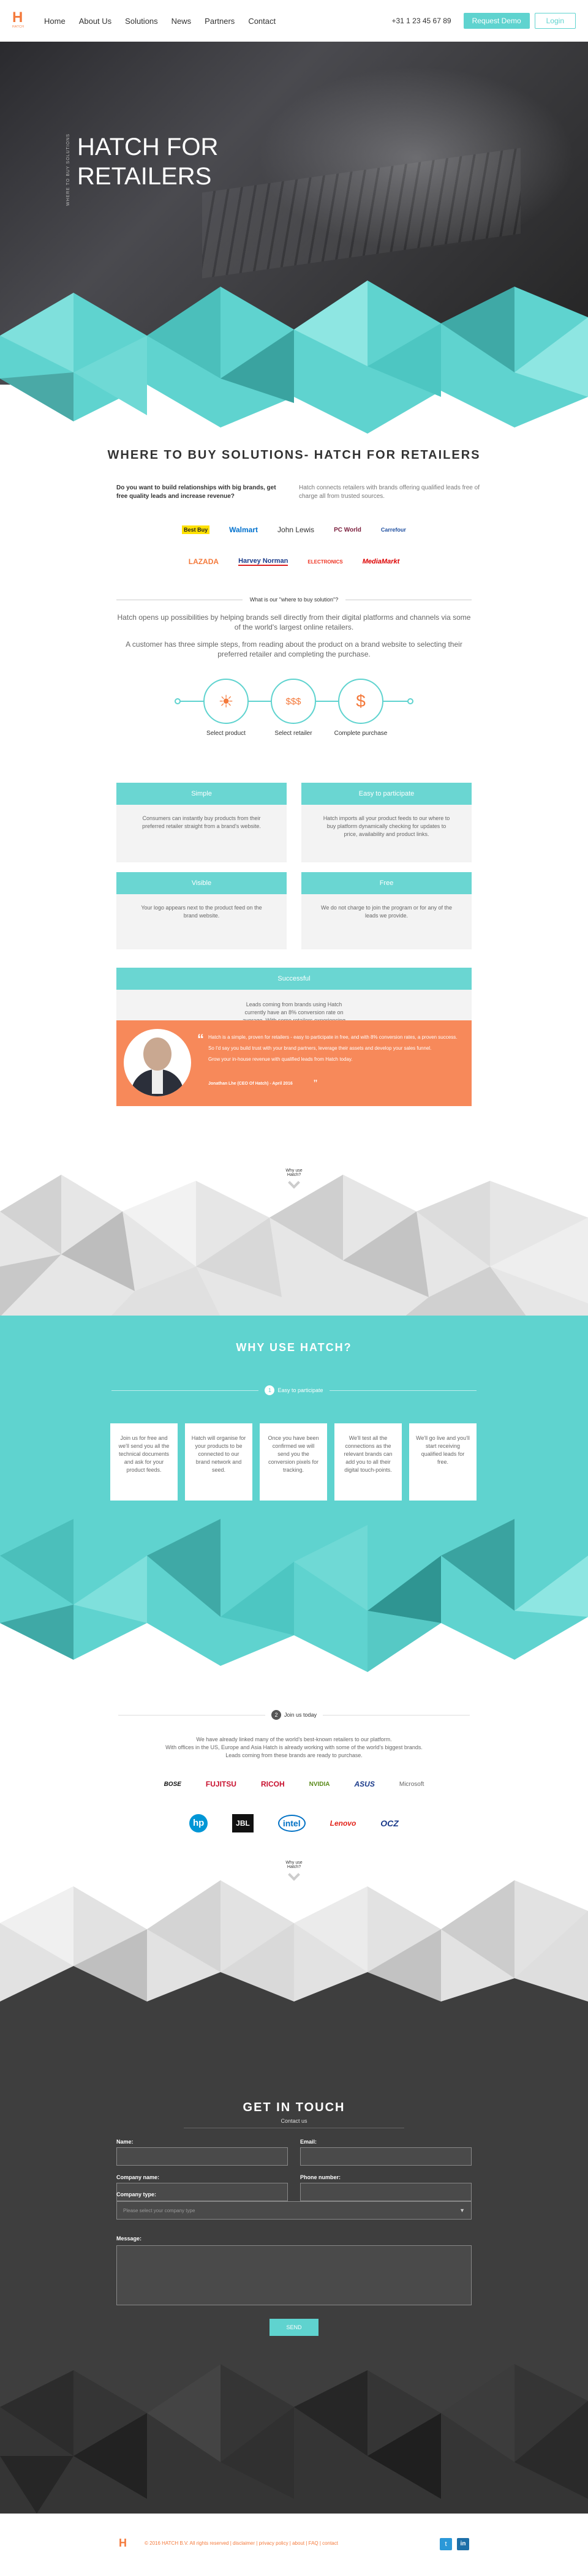 This screenshot has width=588, height=2576. What do you see at coordinates (301, 1715) in the screenshot?
I see `step-label: Join us today` at bounding box center [301, 1715].